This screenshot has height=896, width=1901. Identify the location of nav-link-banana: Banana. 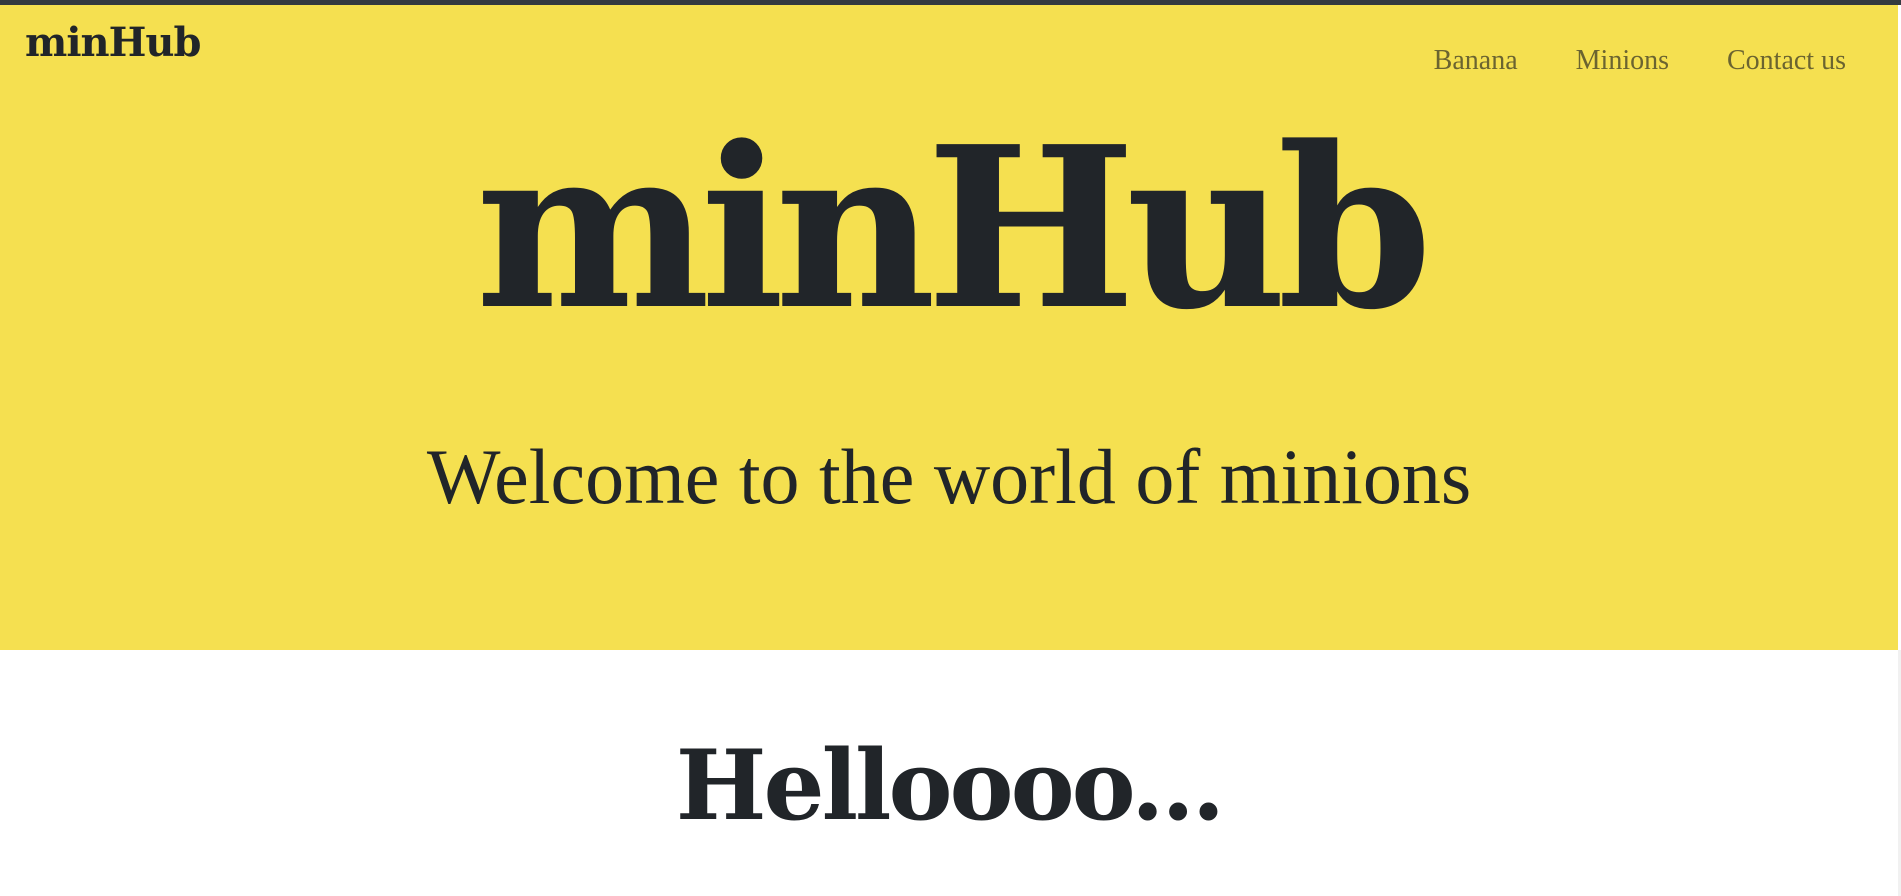
(1476, 61).